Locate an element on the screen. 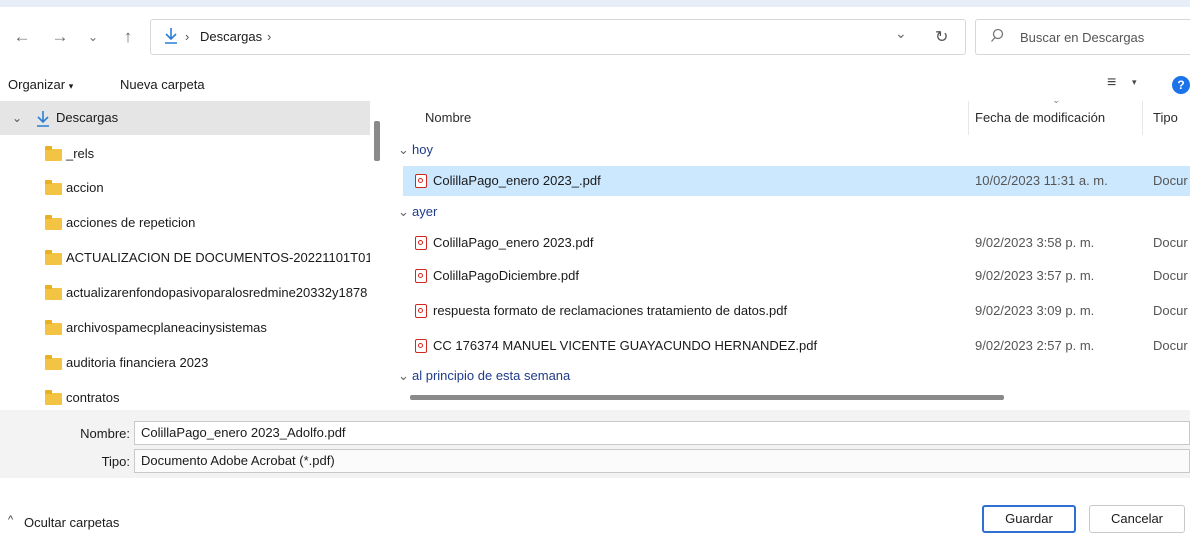 The image size is (1190, 535). type-field-label: Tipo: is located at coordinates (115, 461).